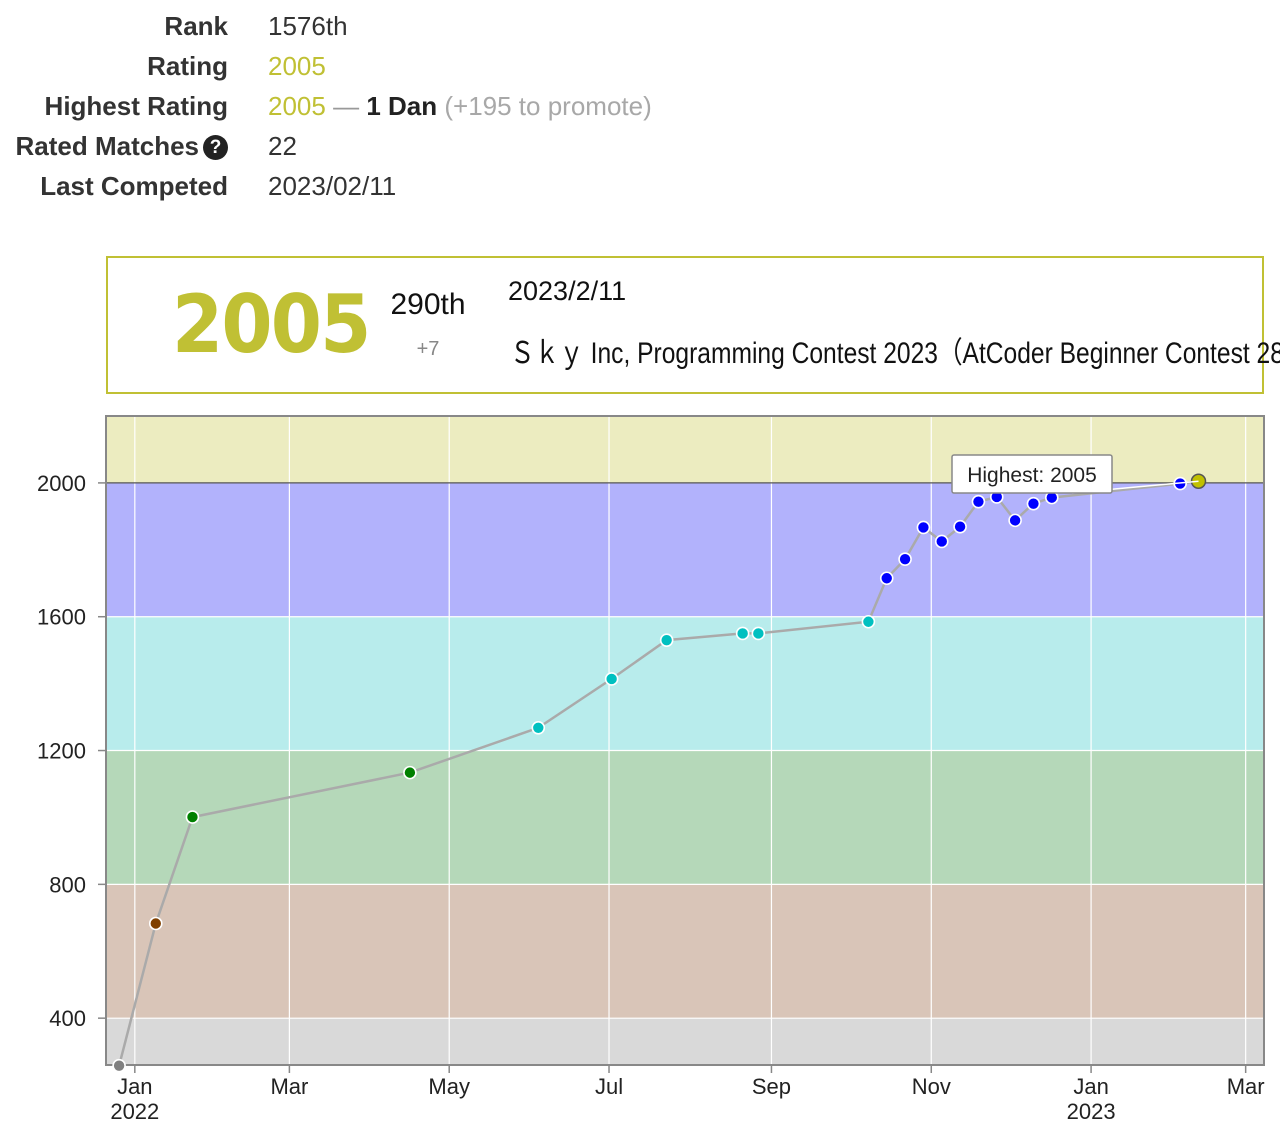  Describe the element at coordinates (332, 185) in the screenshot. I see `last-competed-value: 2023/02/11` at that location.